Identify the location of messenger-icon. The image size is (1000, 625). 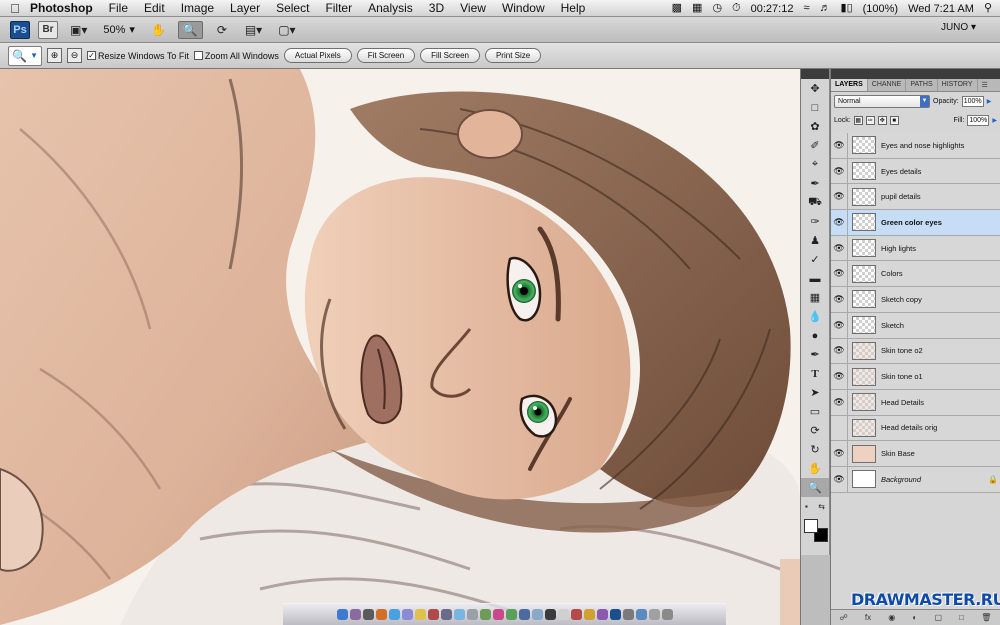
(420, 614).